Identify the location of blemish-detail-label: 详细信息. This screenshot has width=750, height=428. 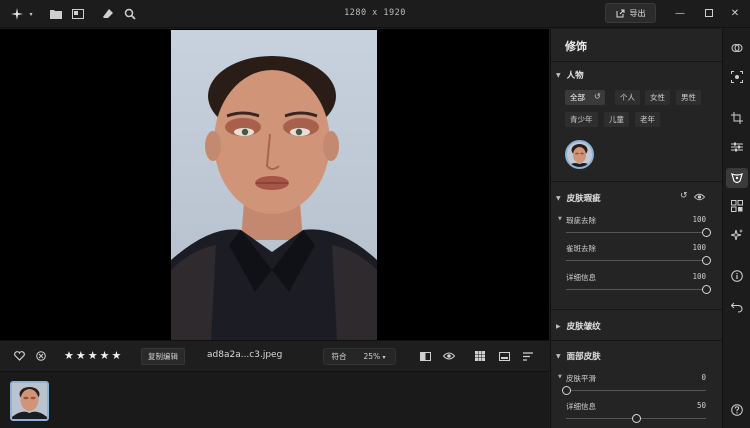
(581, 277).